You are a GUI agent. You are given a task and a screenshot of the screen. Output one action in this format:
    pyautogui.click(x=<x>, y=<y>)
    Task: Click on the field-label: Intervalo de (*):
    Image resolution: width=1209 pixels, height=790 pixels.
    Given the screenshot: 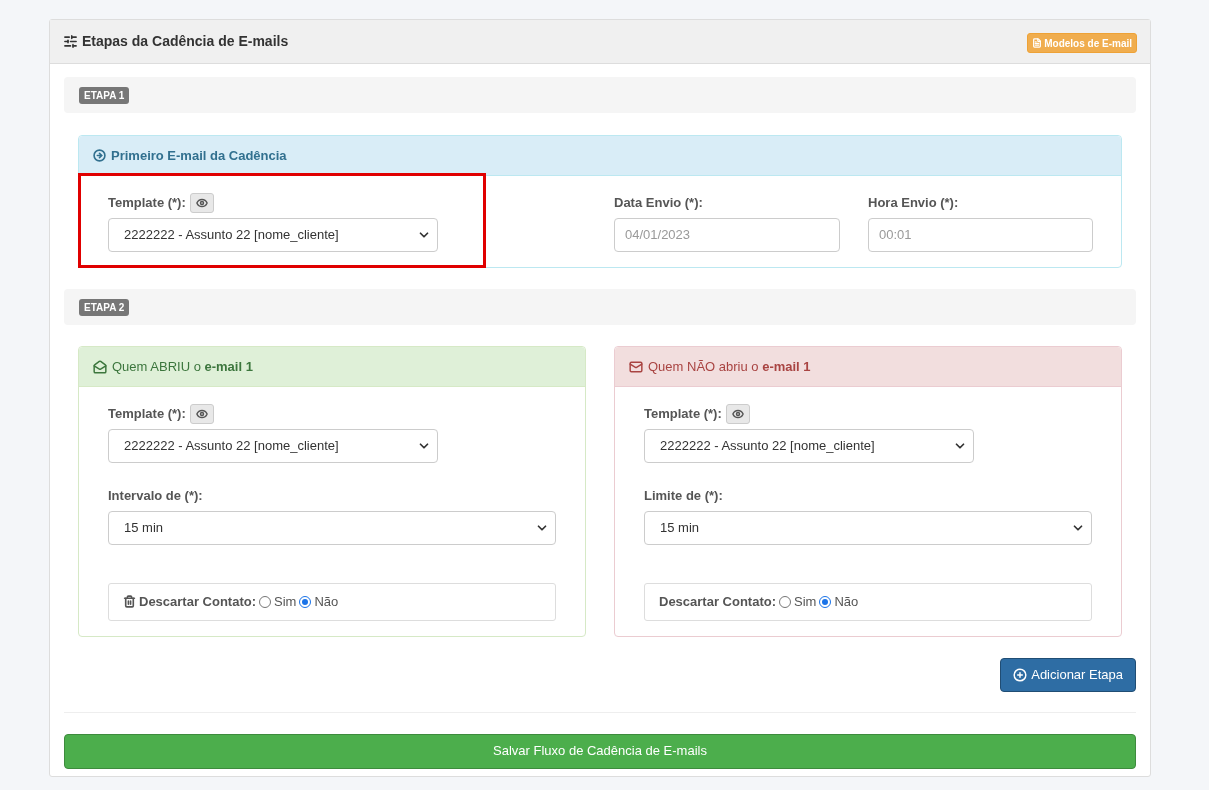 What is the action you would take?
    pyautogui.click(x=156, y=496)
    